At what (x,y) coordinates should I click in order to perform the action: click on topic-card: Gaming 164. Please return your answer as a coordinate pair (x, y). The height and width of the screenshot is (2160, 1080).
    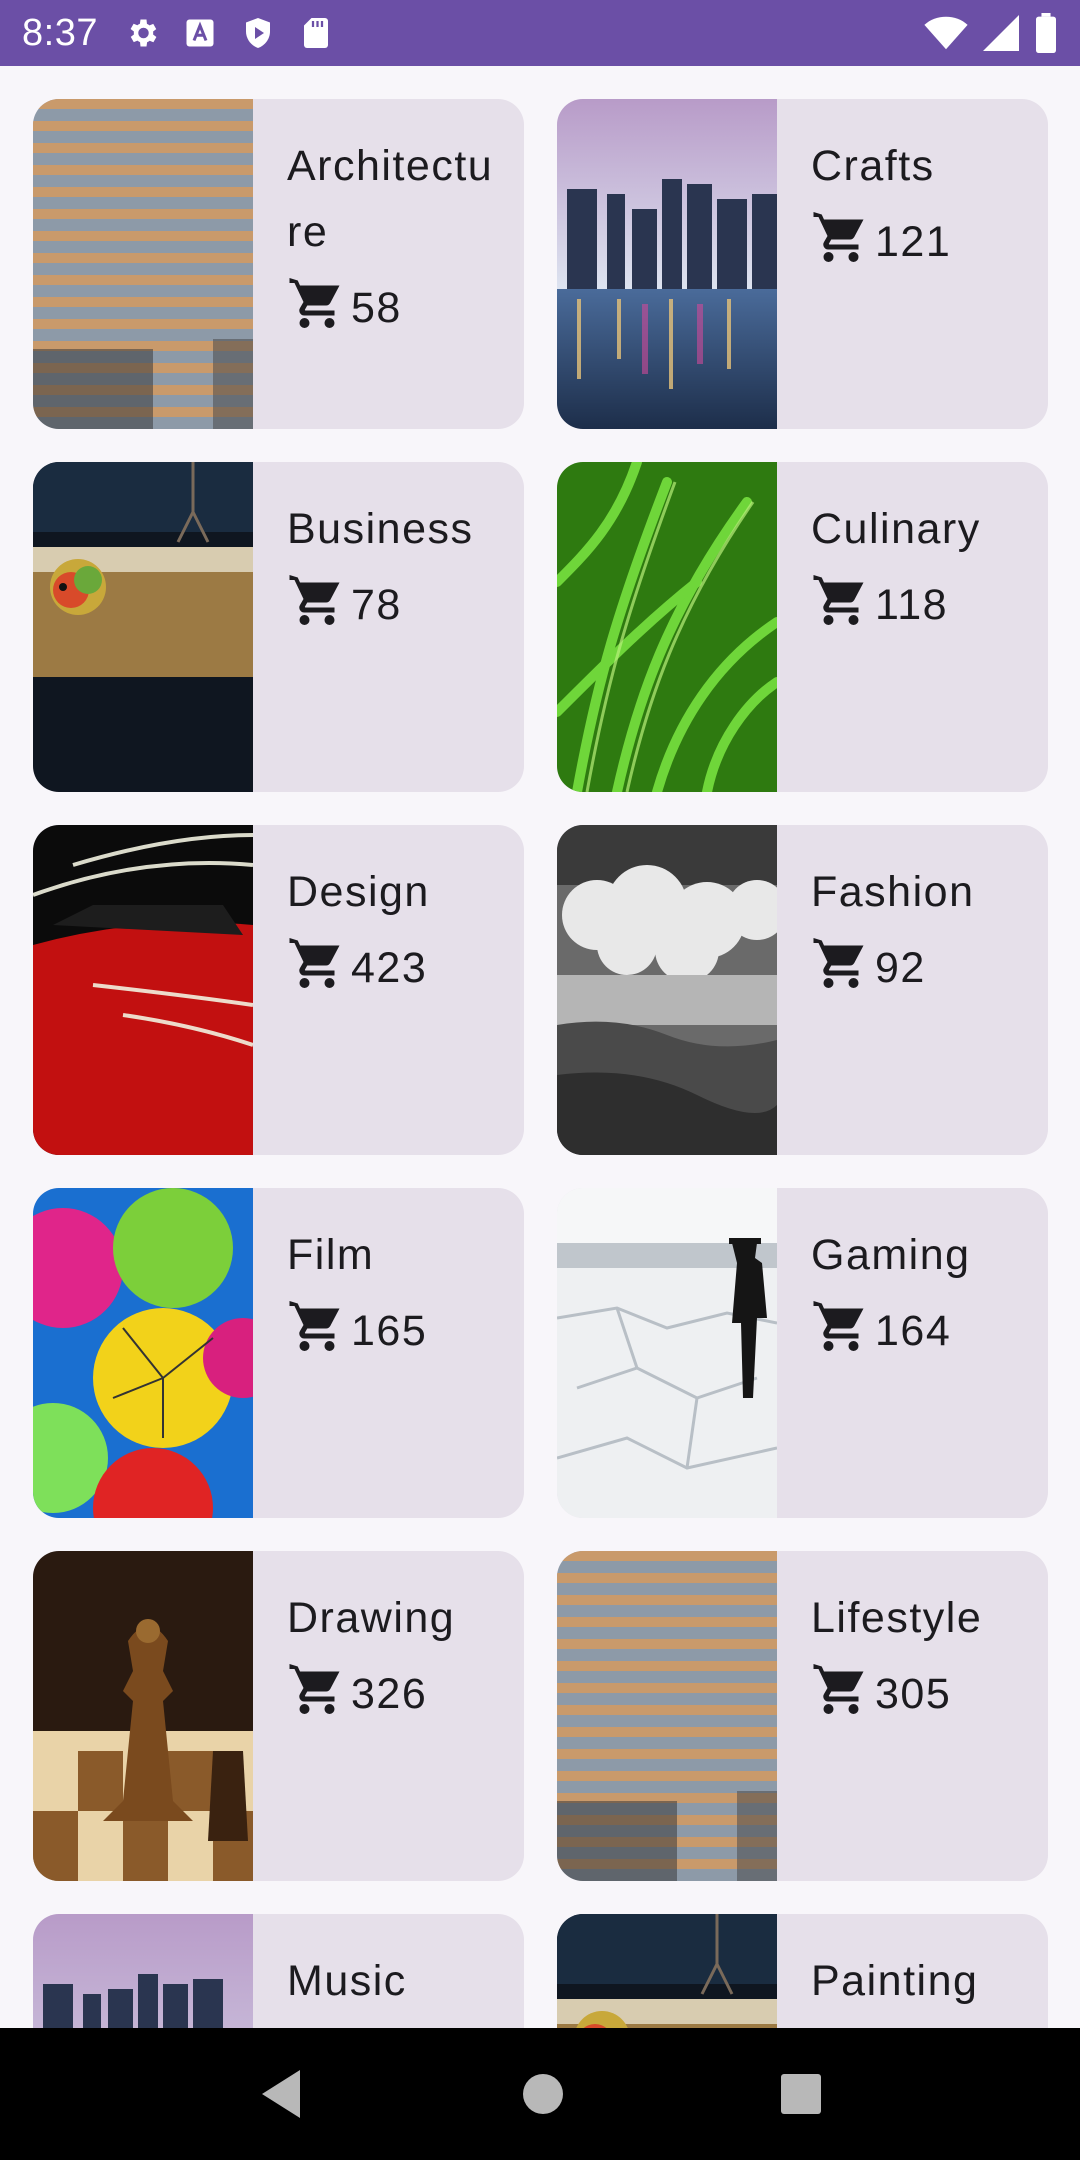
    Looking at the image, I should click on (802, 1353).